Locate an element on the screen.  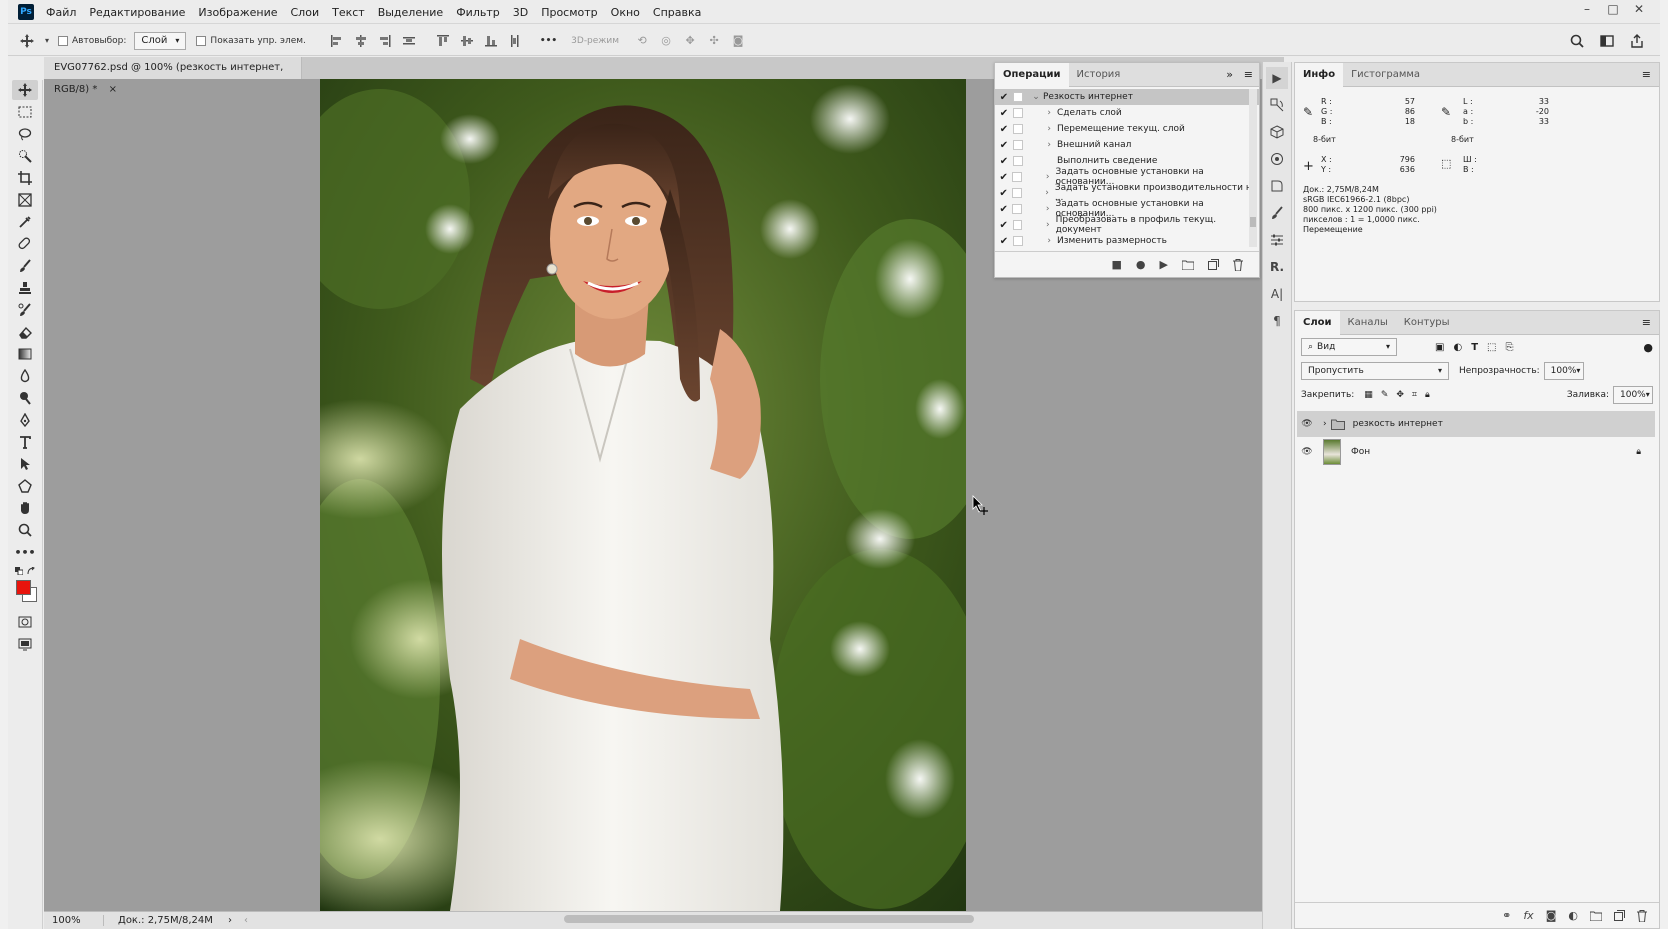
menu-layers: Слои is located at coordinates (305, 12).